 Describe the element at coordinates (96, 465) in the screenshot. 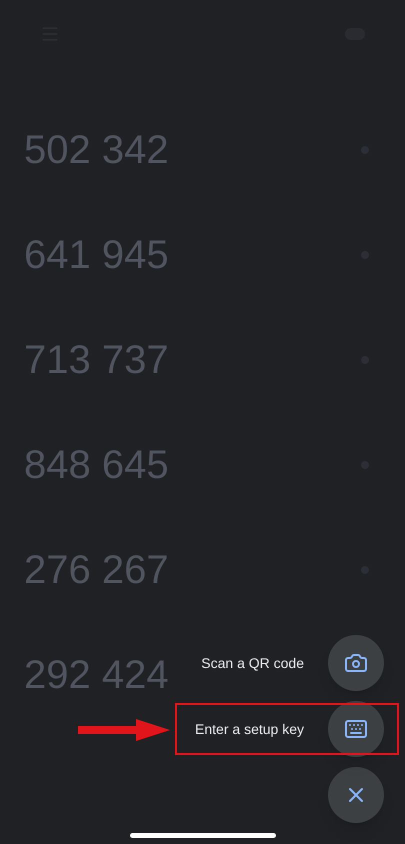

I see `code-text: 848 645` at that location.